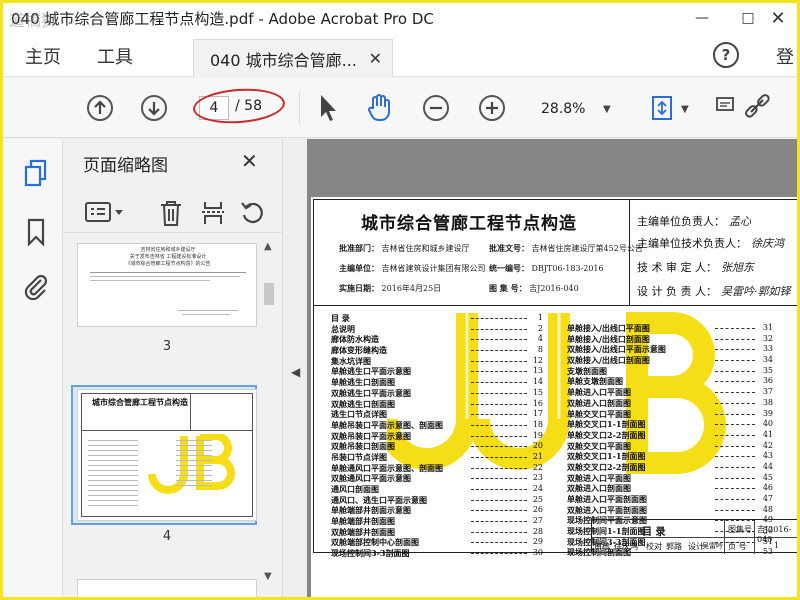  I want to click on toc-entry: 逃生口节点详图 17, so click(442, 414).